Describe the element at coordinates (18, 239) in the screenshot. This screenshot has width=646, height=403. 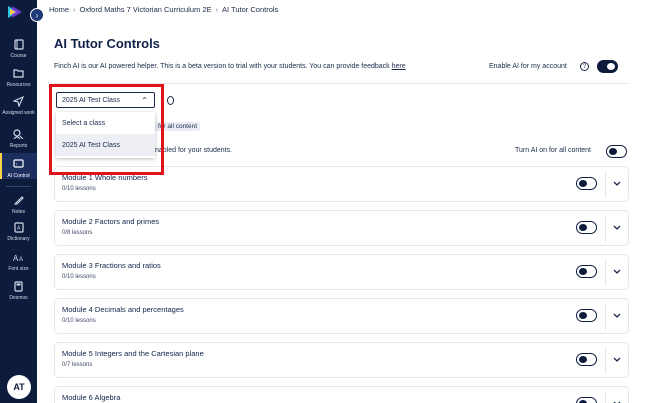
I see `sidebar-item-label: Dictionary` at that location.